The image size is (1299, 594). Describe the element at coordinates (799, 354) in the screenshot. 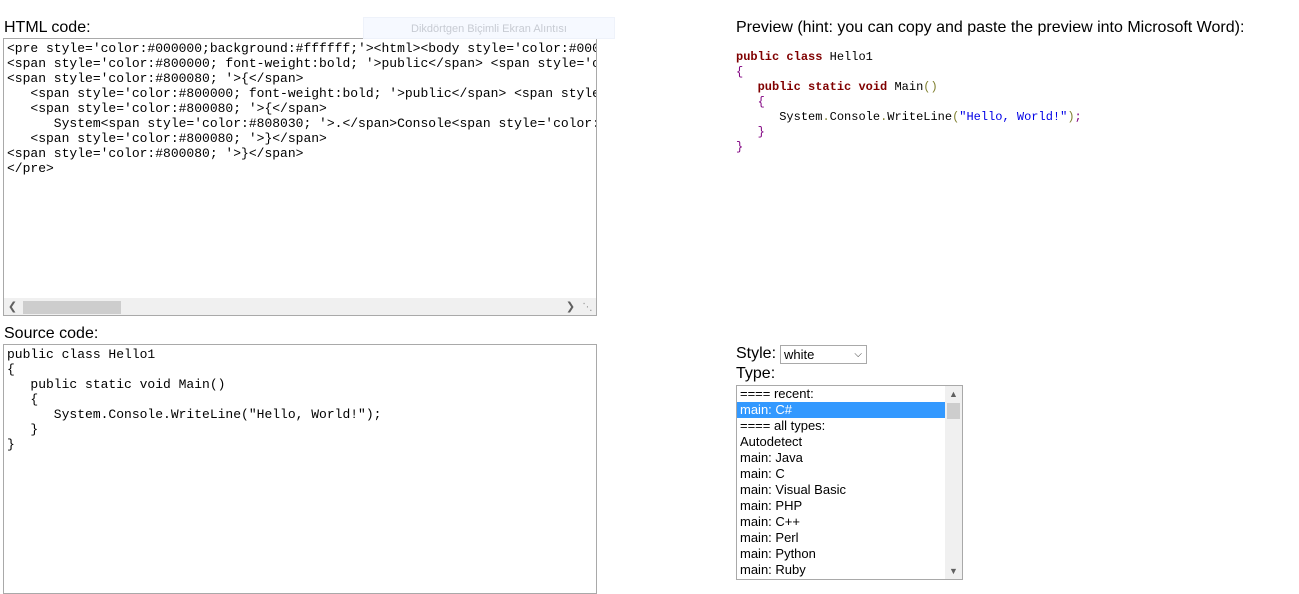

I see `style-selected-value: white` at that location.